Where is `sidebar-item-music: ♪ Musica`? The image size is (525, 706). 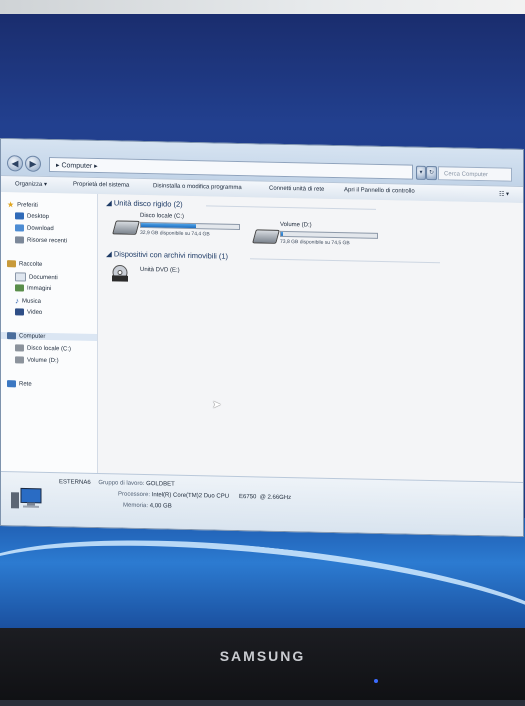
sidebar-item-music: ♪ Musica is located at coordinates (28, 301).